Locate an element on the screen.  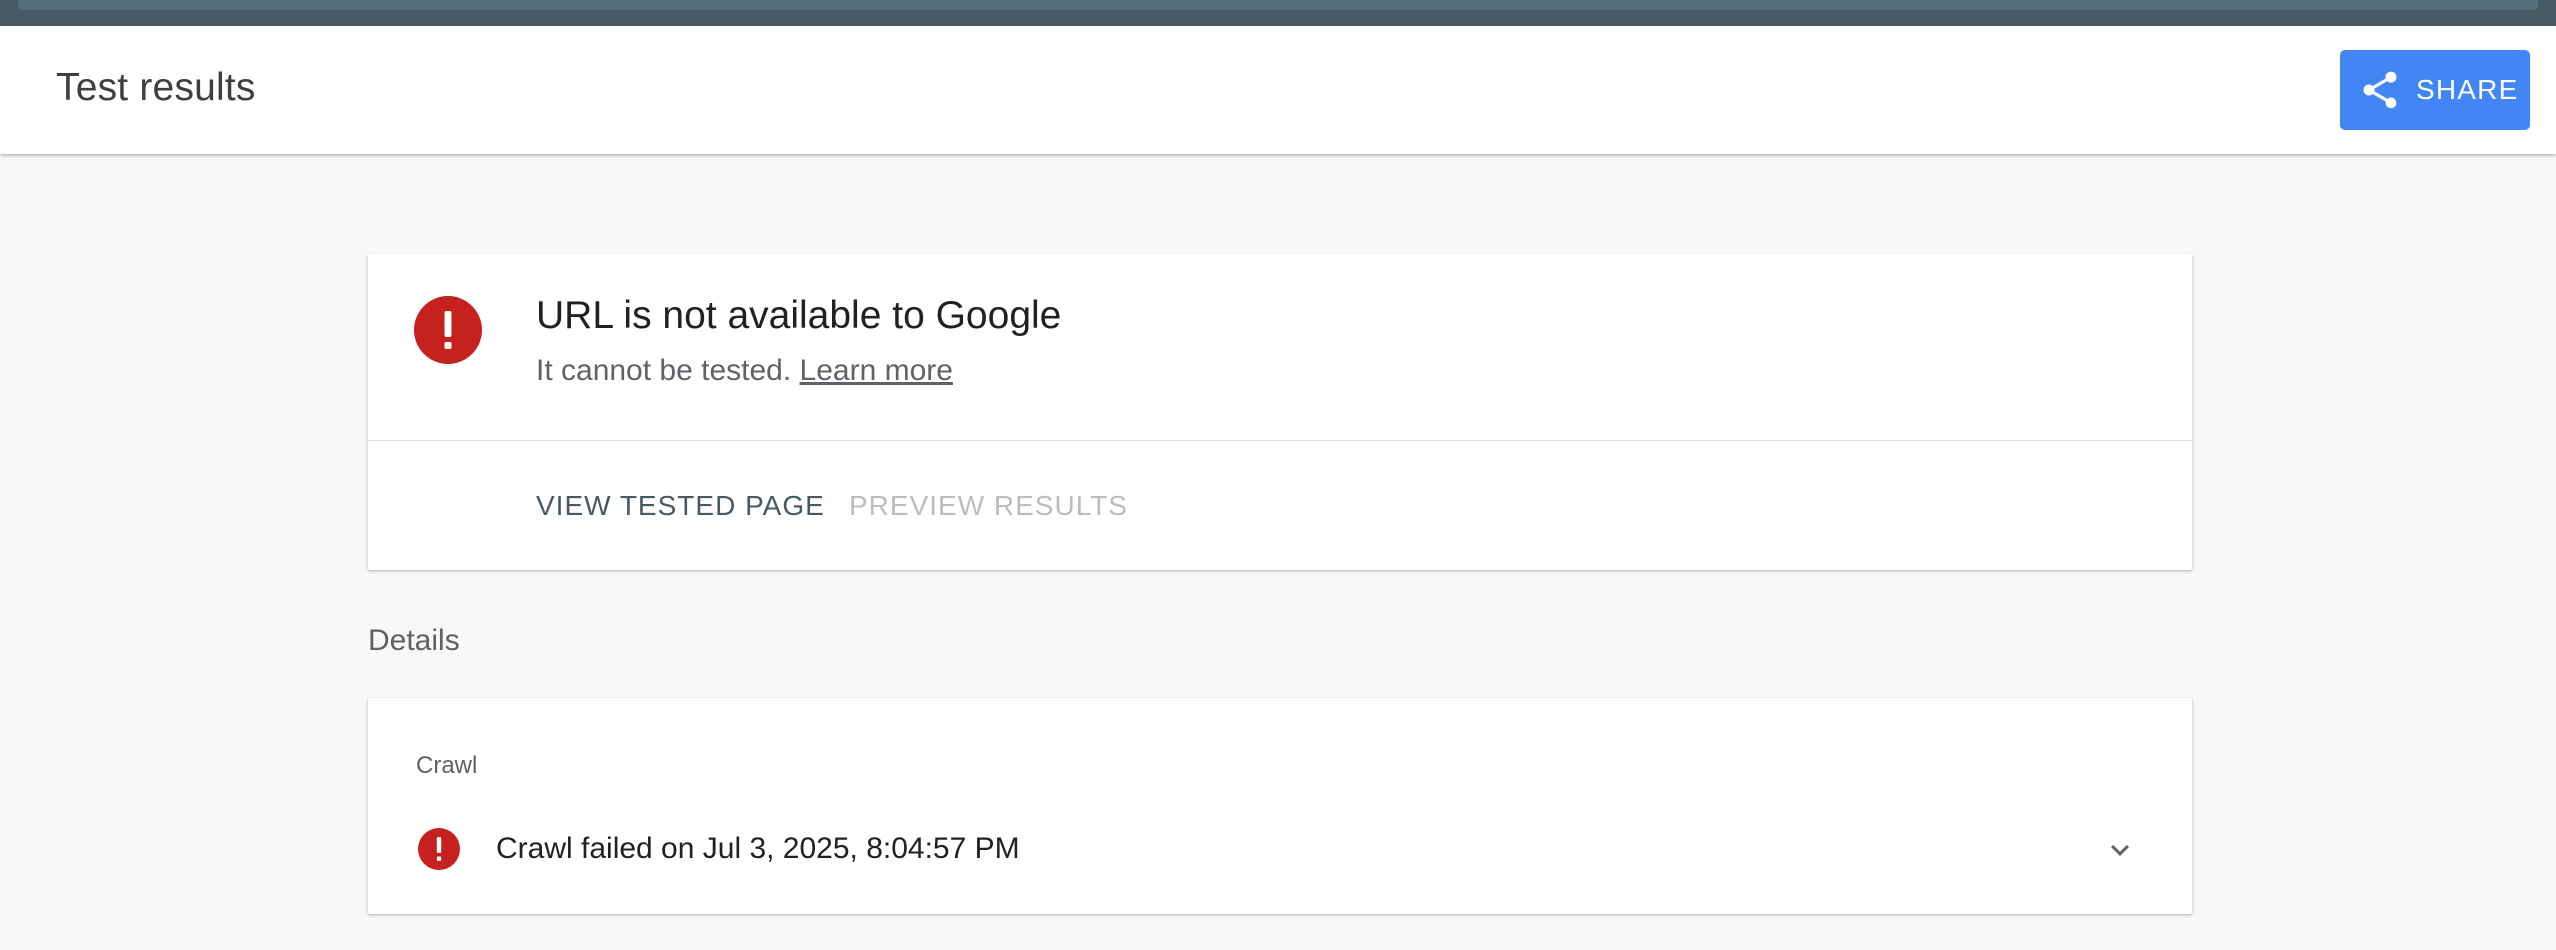
view-tested-page-button: VIEW TESTED PAGE is located at coordinates (680, 506).